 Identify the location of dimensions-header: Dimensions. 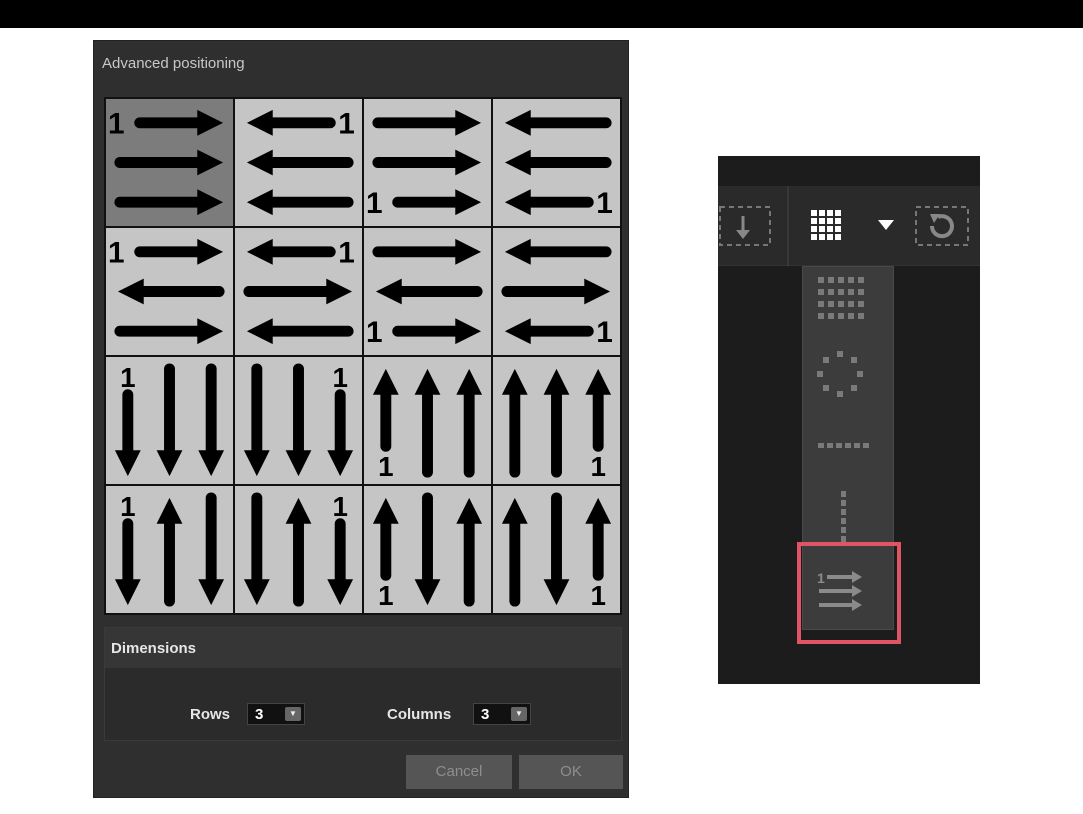
(363, 648).